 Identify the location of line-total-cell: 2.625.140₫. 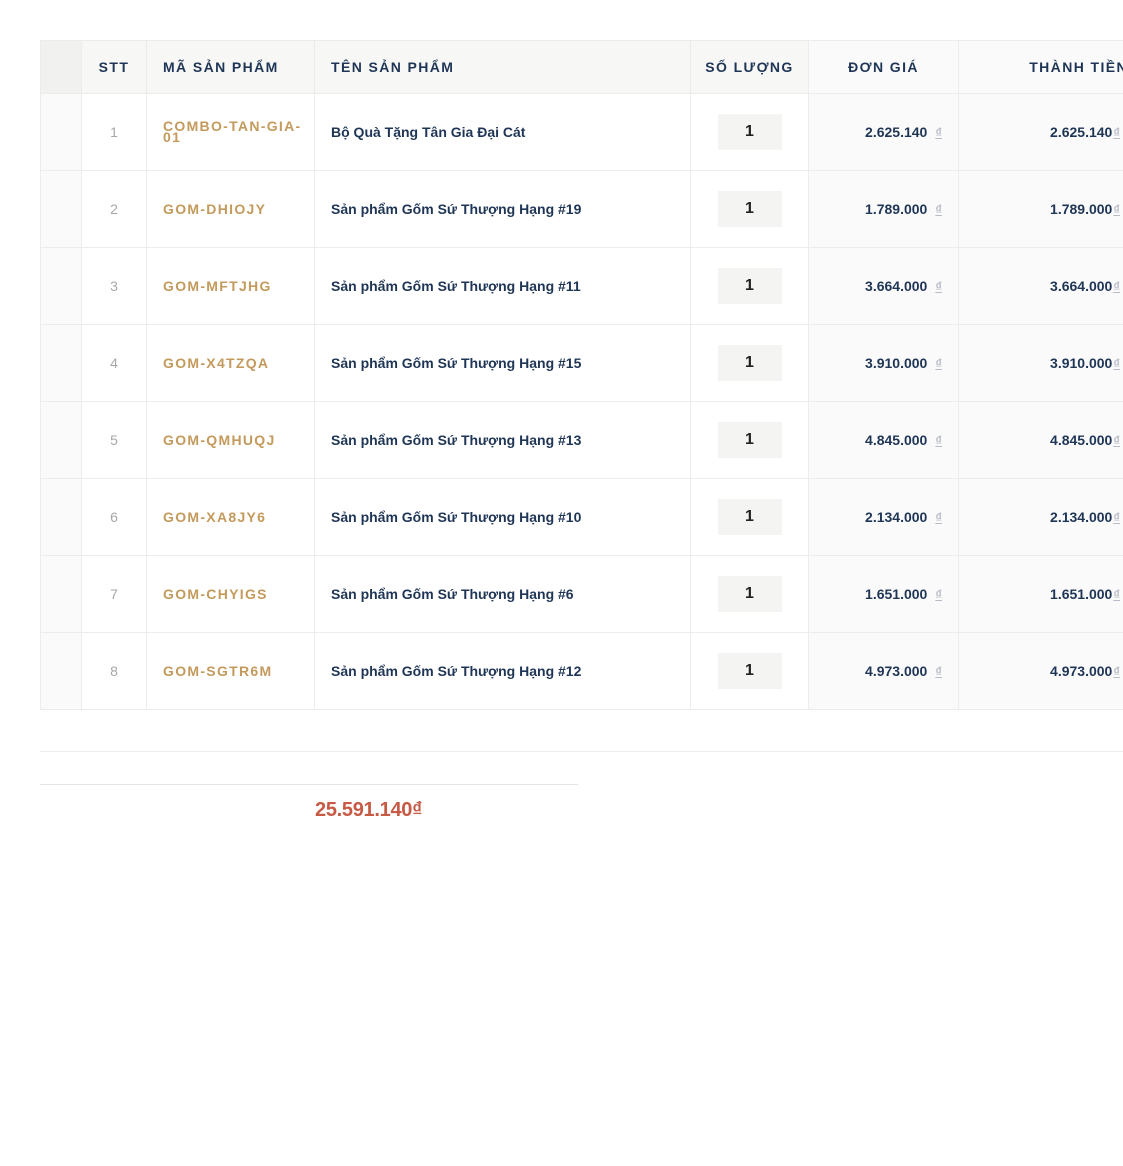
(1040, 132).